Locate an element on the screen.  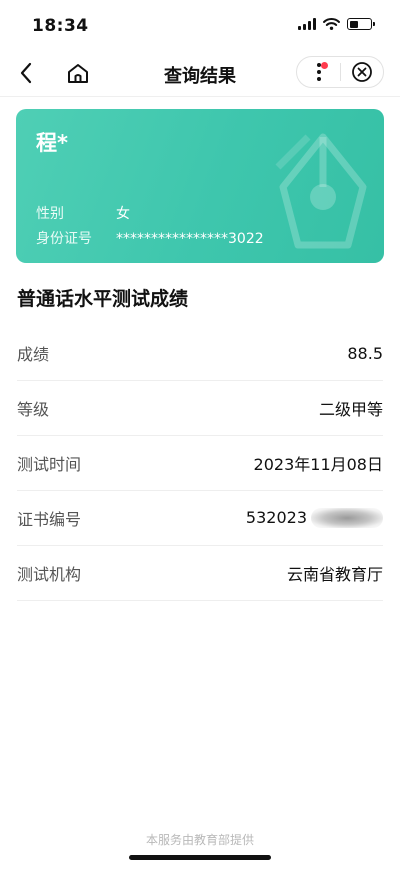
gender-label: 性别 is located at coordinates (50, 214).